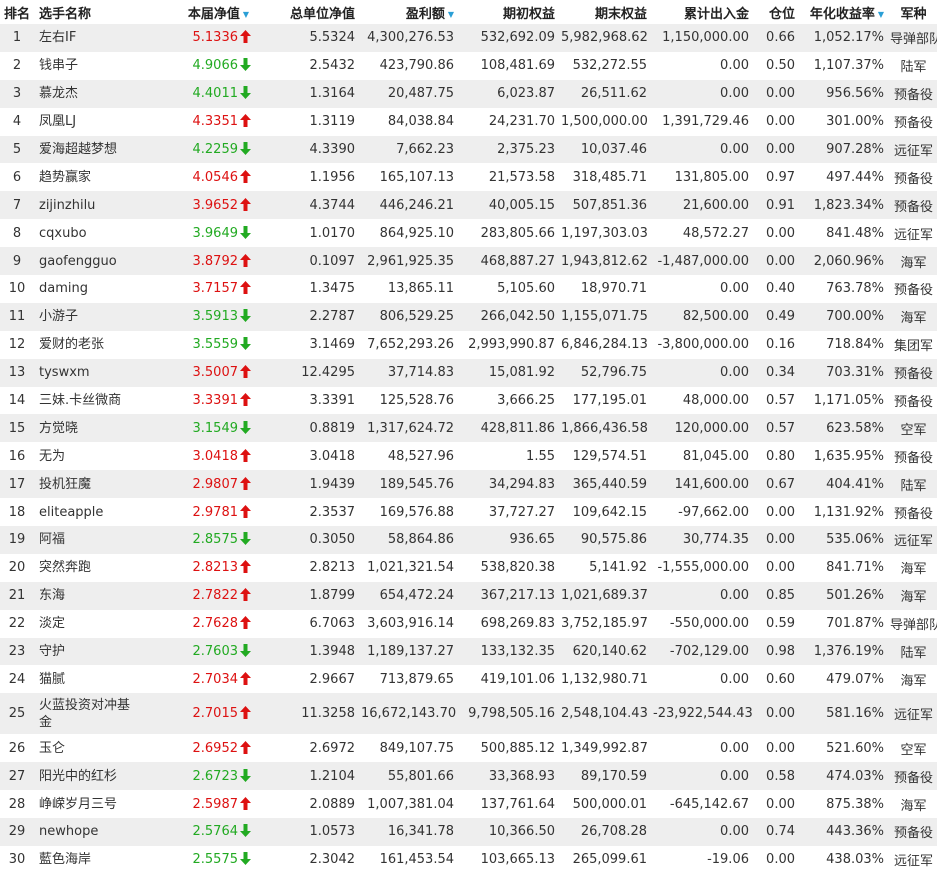 The image size is (937, 878). Describe the element at coordinates (88, 66) in the screenshot. I see `cell-player-name: 钱串子` at that location.